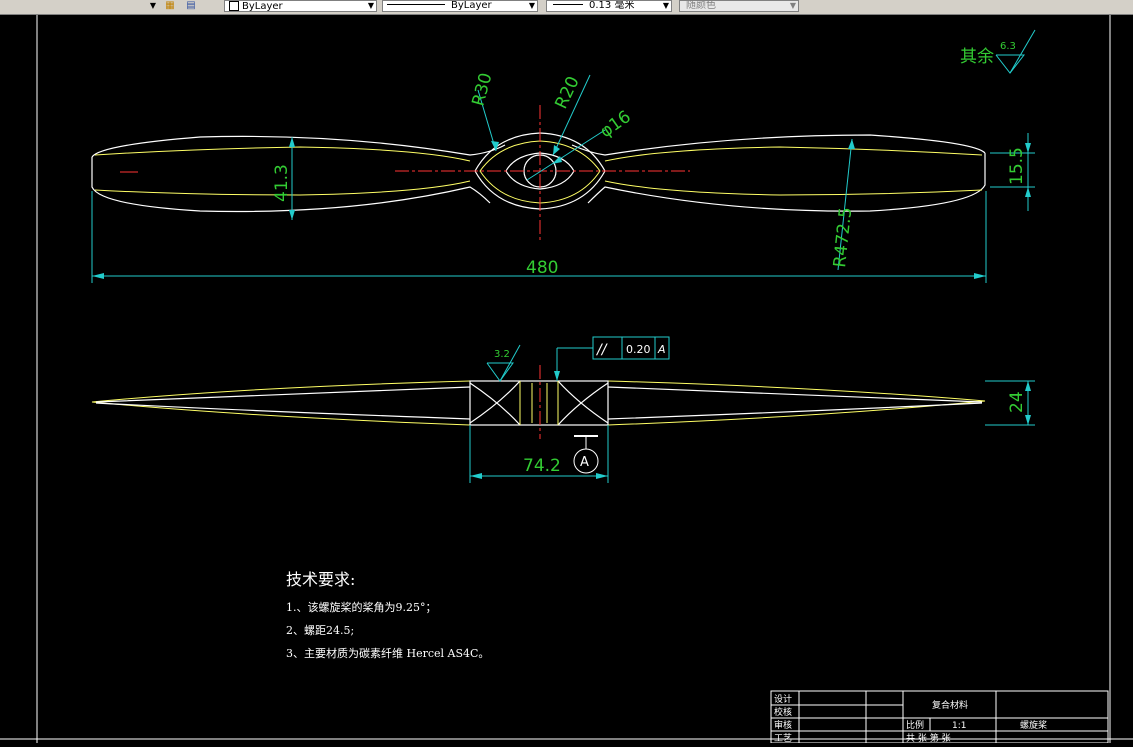  I want to click on tb-design-label: 设计, so click(783, 699).